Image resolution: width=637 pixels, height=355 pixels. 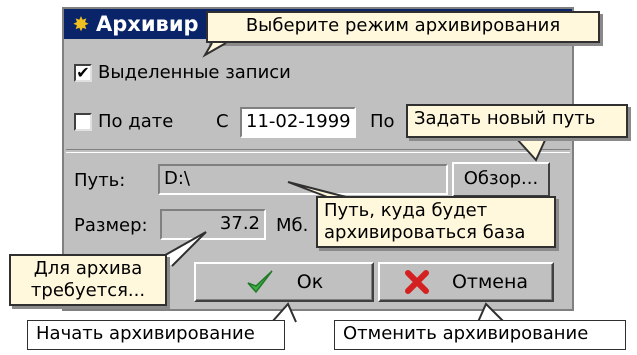 I want to click on tooltip-db-path: Путь, куда будет архивироваться база, so click(x=436, y=222).